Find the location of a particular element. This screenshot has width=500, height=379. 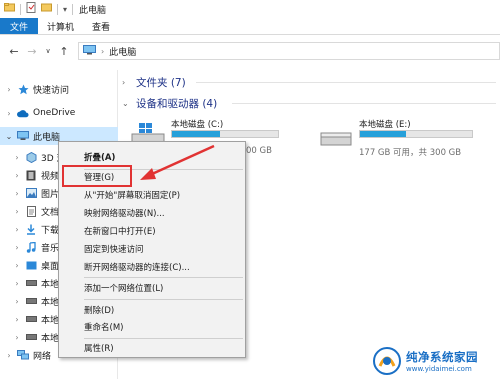

star-icon is located at coordinates (23, 89).